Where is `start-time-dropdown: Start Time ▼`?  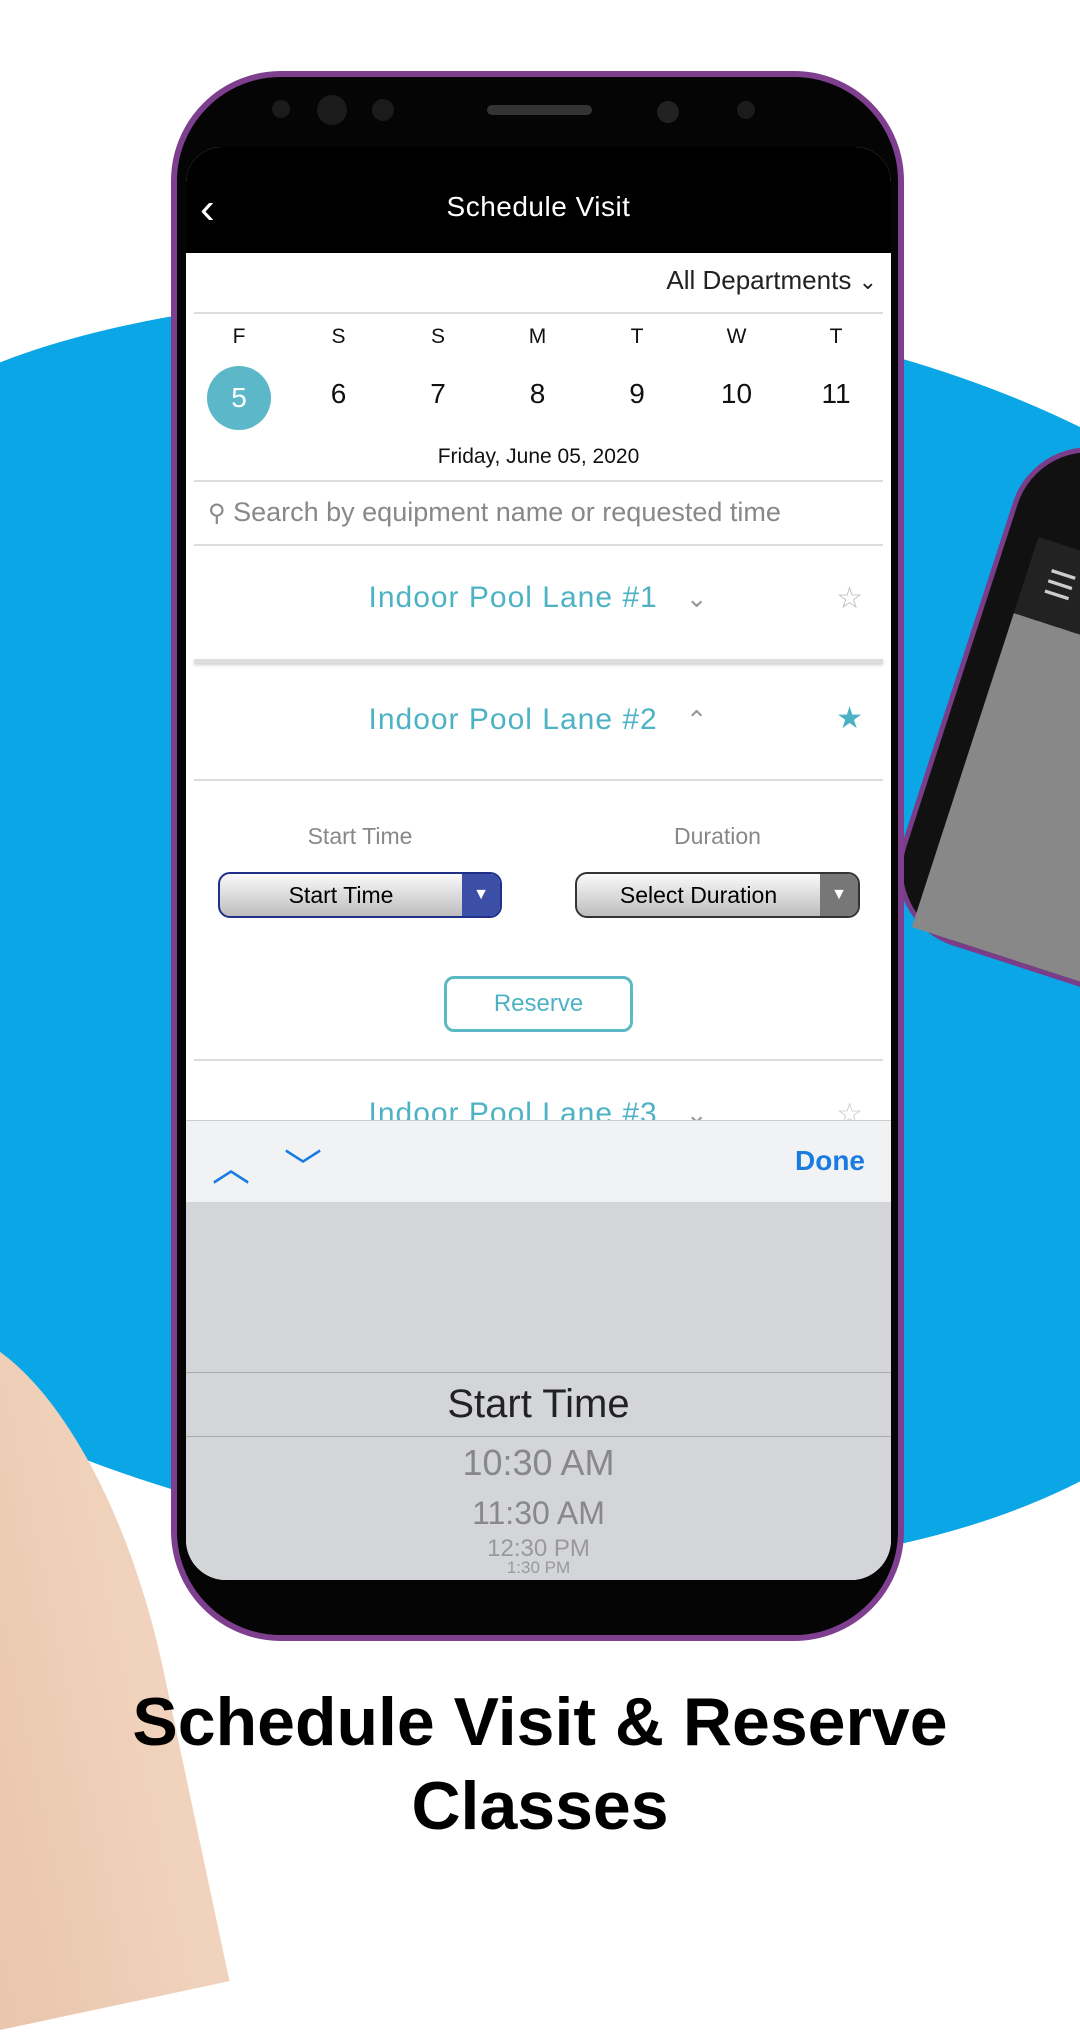 start-time-dropdown: Start Time ▼ is located at coordinates (360, 895).